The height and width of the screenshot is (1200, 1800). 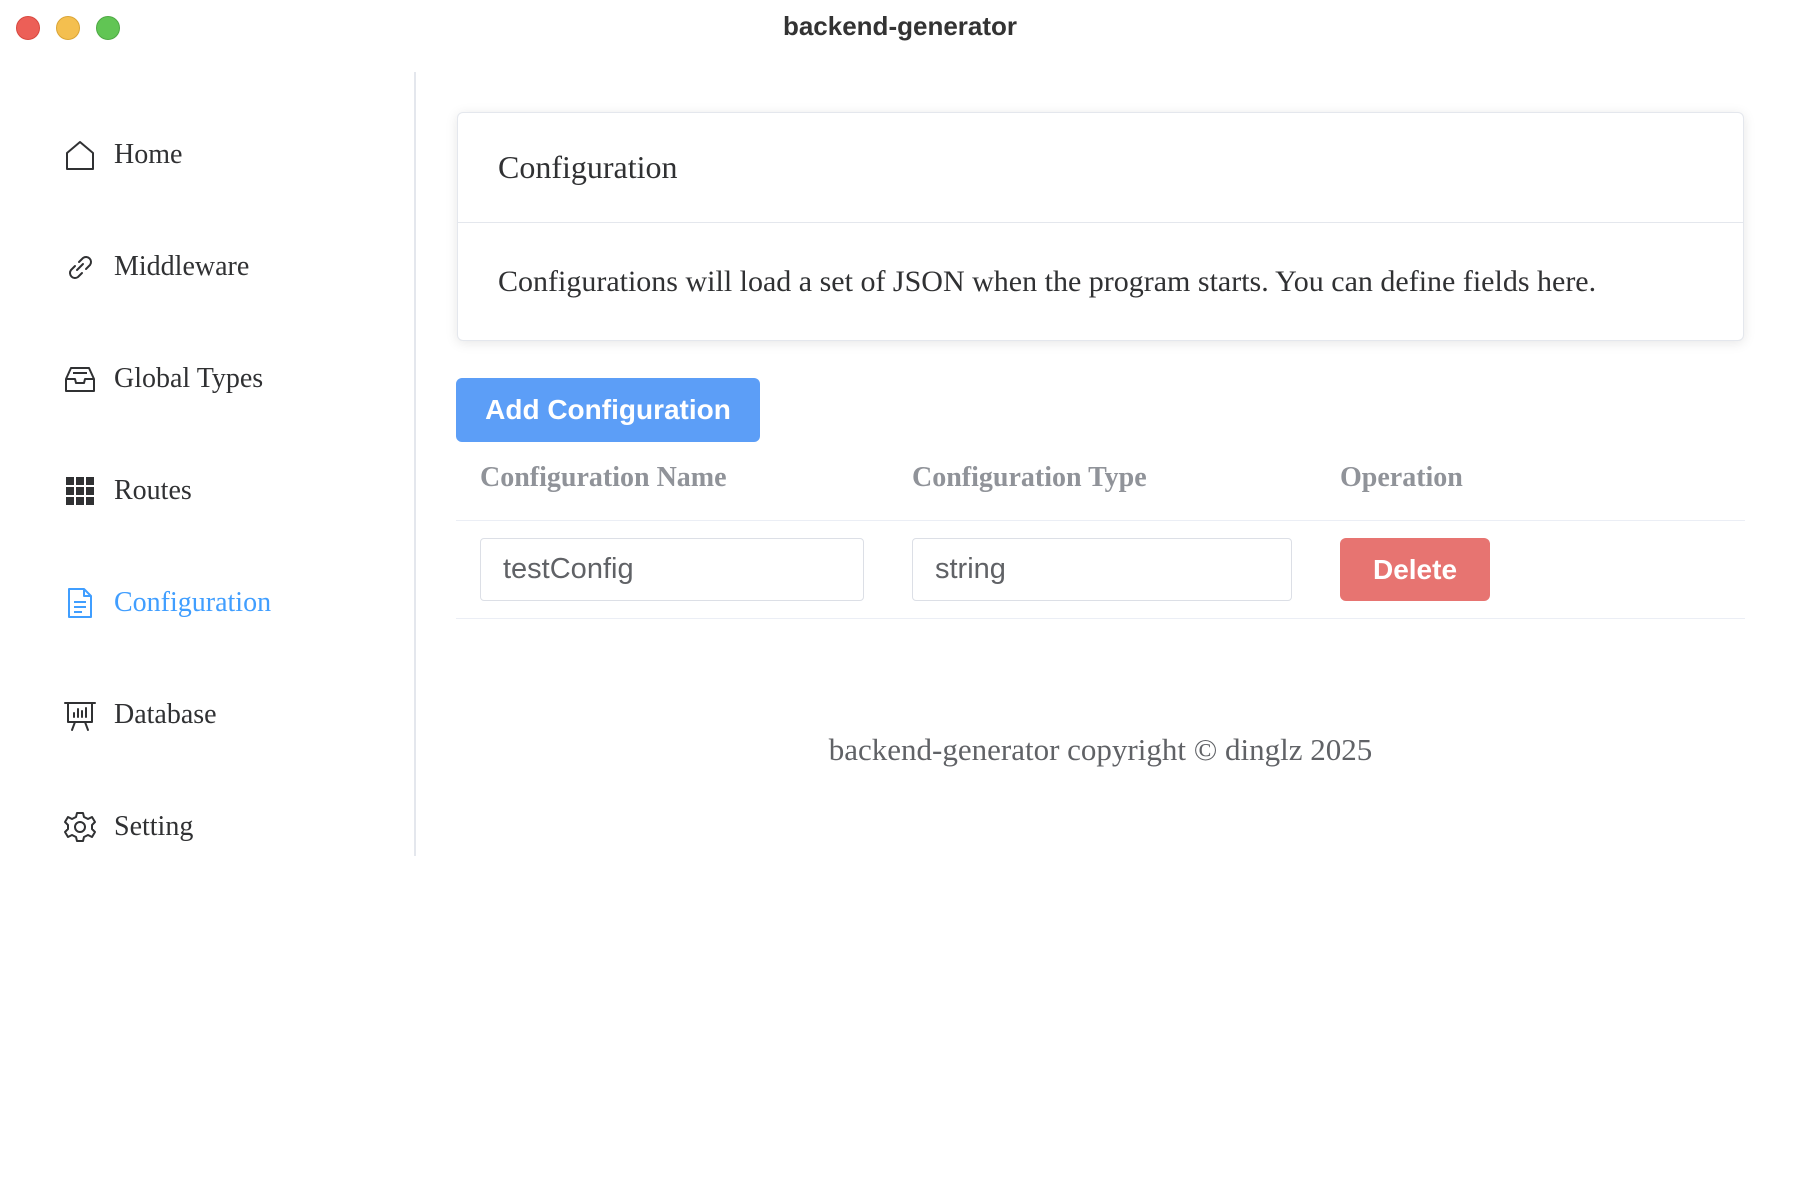 I want to click on sidebar-item-label: Home, so click(x=148, y=154).